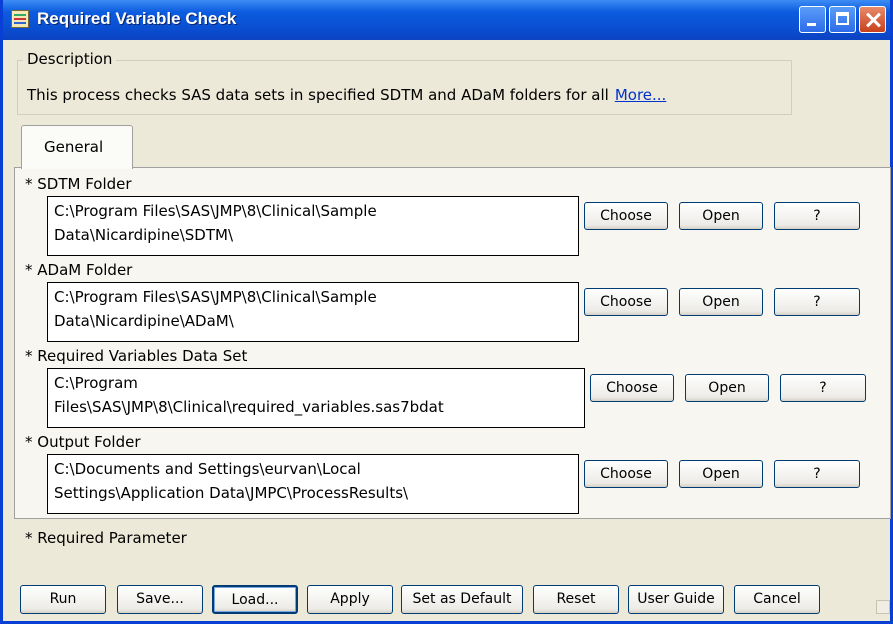 The image size is (893, 624). I want to click on cancel-button: Cancel, so click(777, 599).